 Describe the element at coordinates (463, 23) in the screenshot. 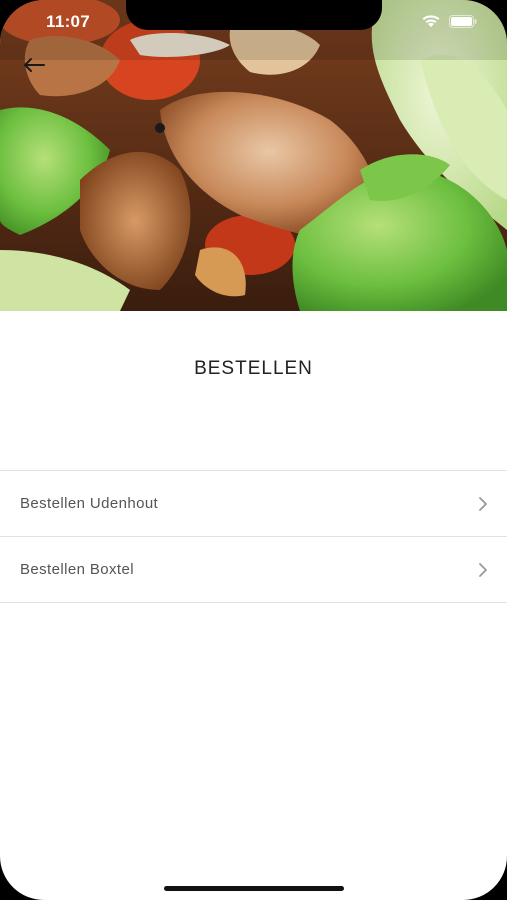

I see `battery-icon` at that location.